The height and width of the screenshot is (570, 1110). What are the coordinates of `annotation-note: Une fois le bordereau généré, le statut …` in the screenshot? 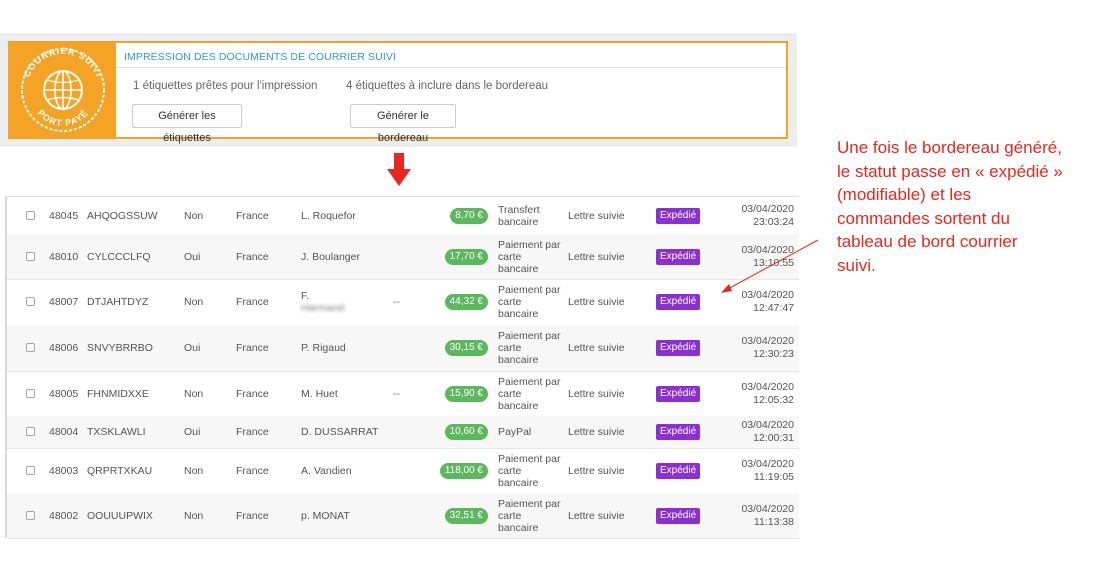 It's located at (971, 206).